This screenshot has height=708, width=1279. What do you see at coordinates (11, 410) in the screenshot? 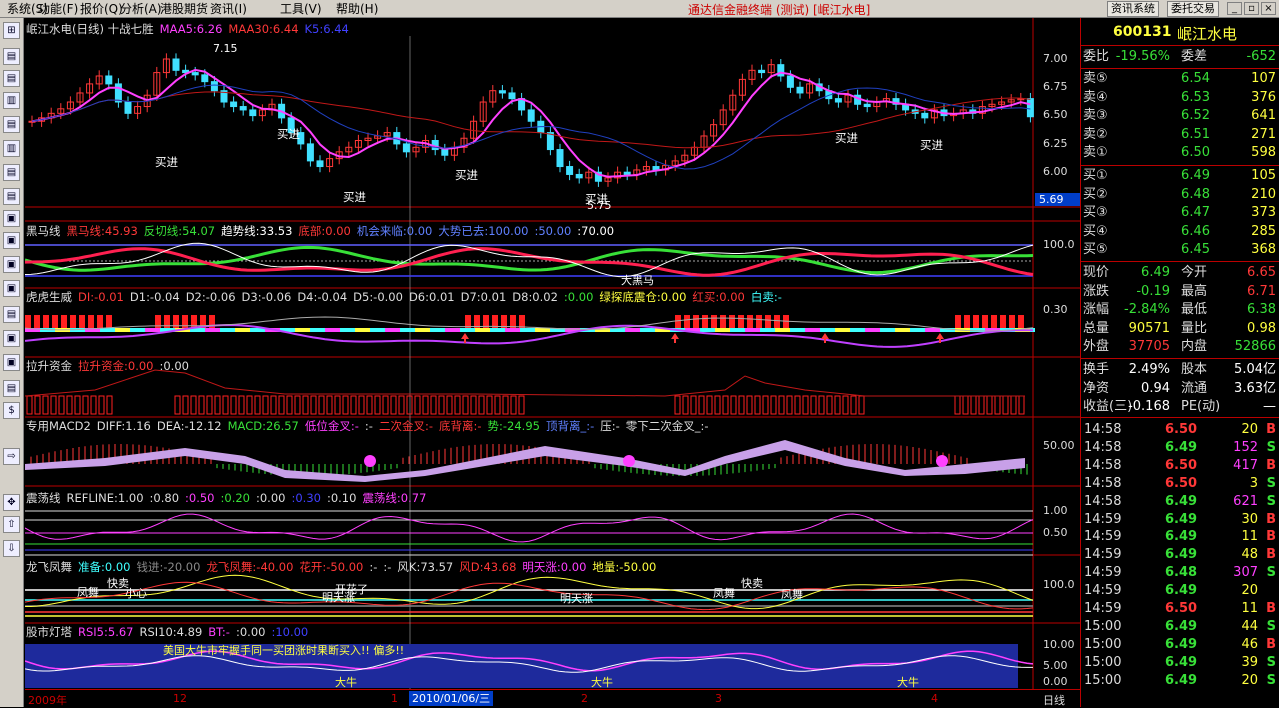
I see `toolbar-icon: $` at bounding box center [11, 410].